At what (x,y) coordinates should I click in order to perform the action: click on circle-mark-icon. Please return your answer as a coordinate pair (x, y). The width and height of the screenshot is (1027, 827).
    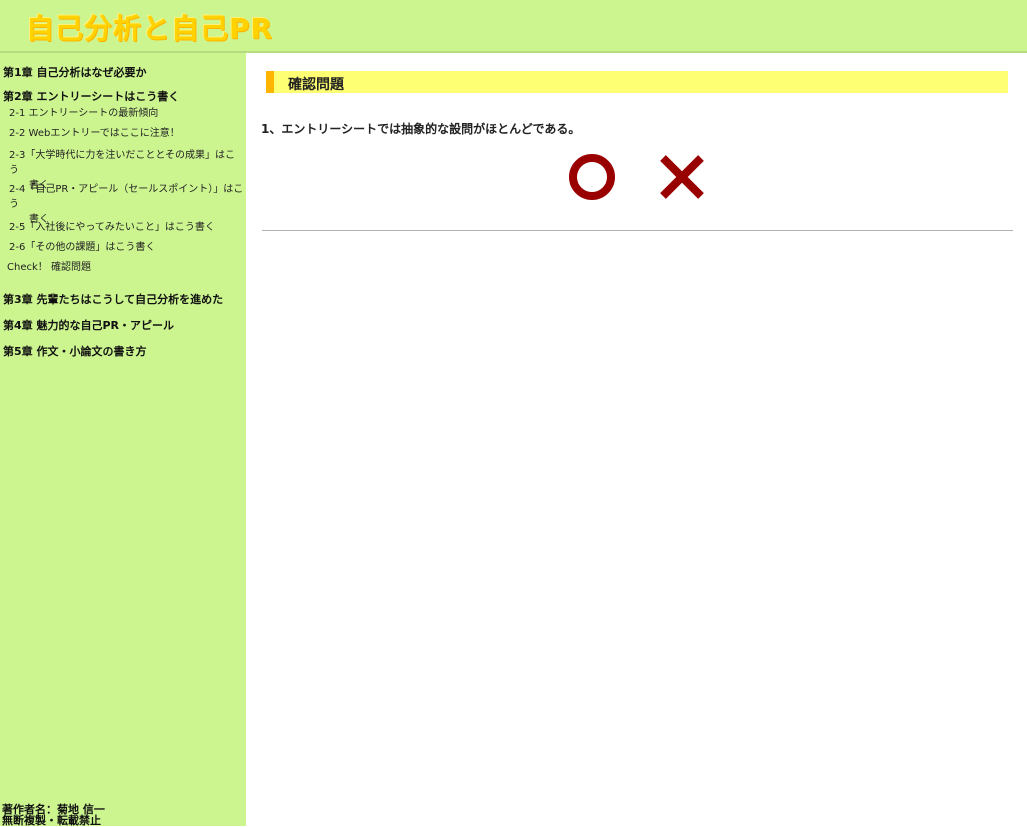
    Looking at the image, I should click on (592, 177).